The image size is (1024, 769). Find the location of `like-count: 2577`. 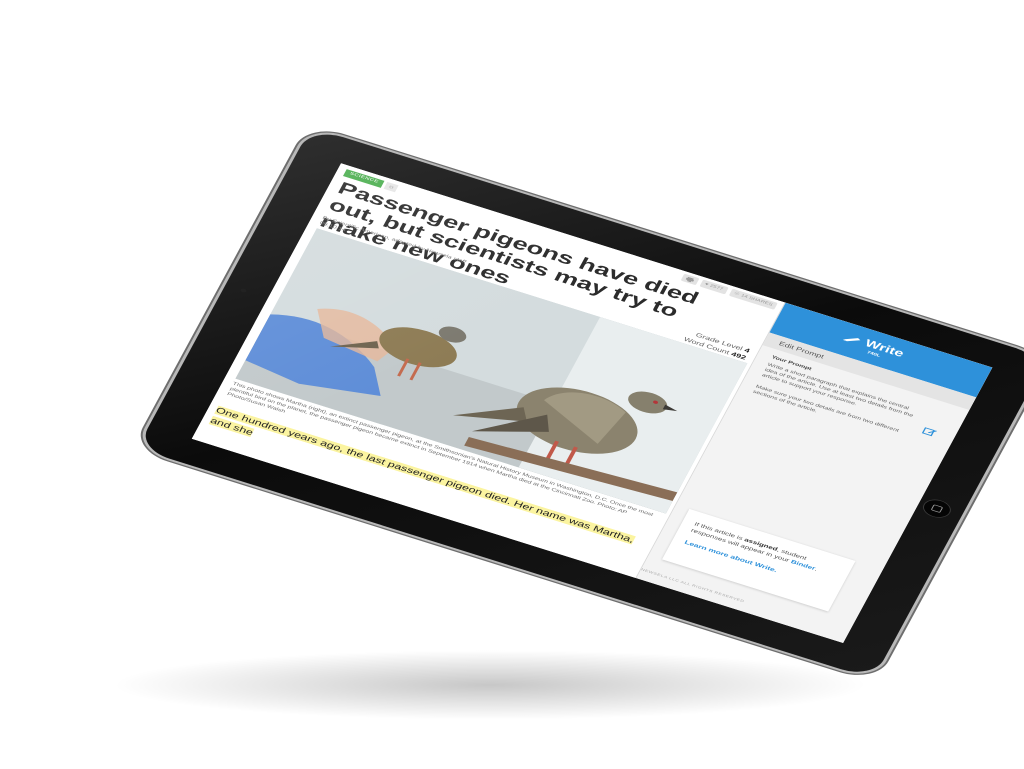

like-count: 2577 is located at coordinates (716, 287).